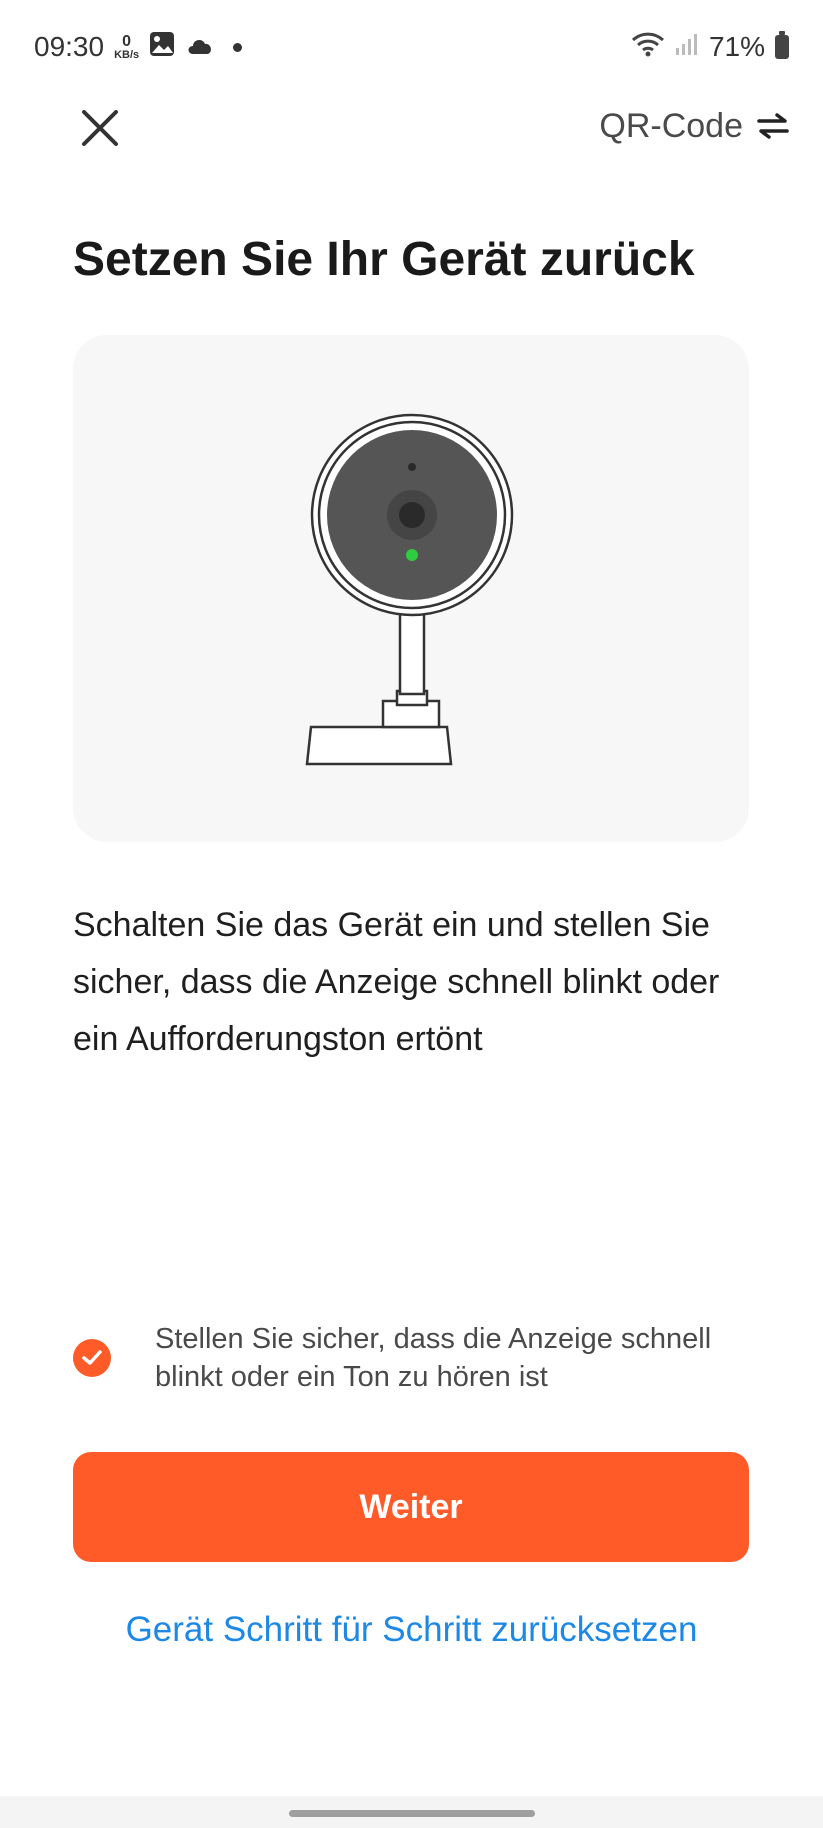  Describe the element at coordinates (238, 47) in the screenshot. I see `notification-dot-icon` at that location.